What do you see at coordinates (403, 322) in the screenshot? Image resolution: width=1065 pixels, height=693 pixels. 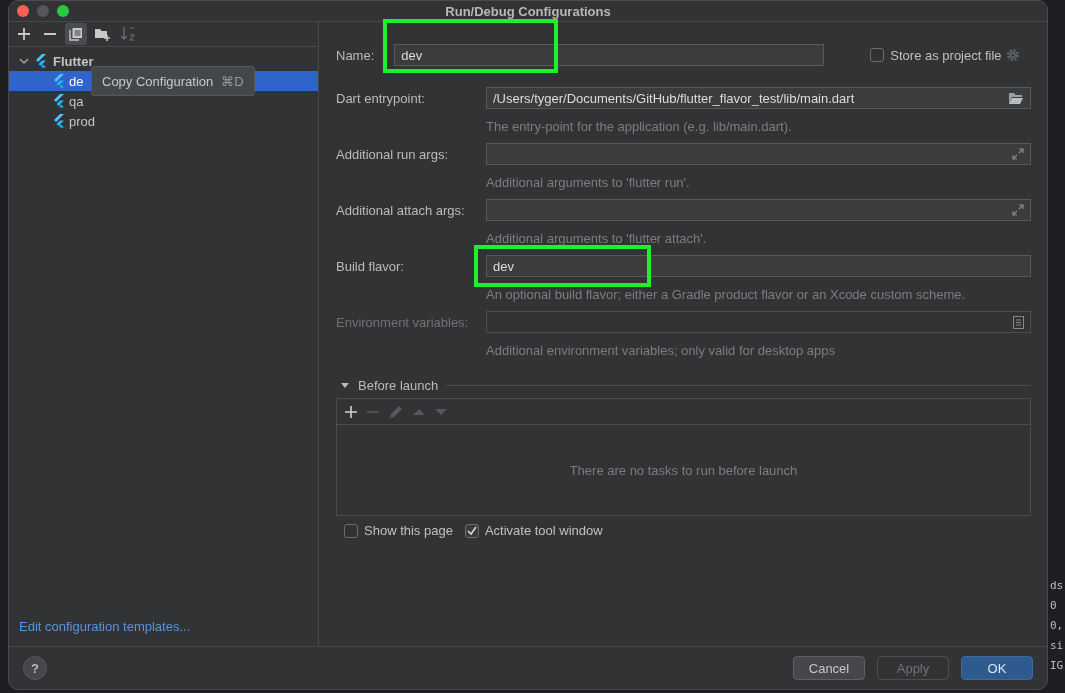 I see `field-label: Environment variables:` at bounding box center [403, 322].